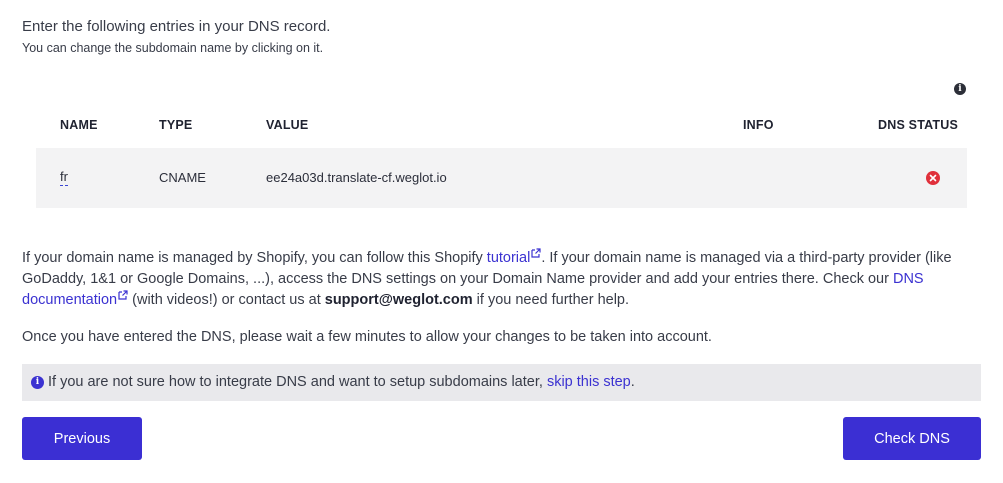 This screenshot has height=483, width=1003. Describe the element at coordinates (356, 177) in the screenshot. I see `record-value: ee24a03d.translate-cf.weglot.io` at that location.